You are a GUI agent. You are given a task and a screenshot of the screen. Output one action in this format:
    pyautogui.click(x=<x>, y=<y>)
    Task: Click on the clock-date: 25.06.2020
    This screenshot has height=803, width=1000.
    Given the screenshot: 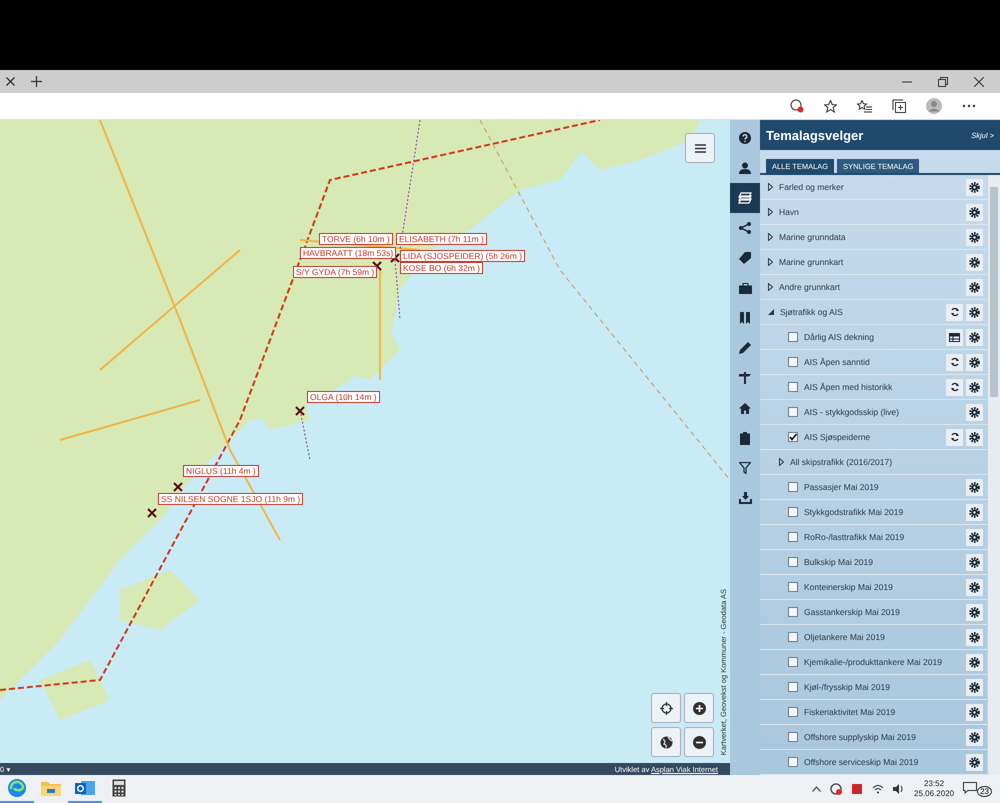 What is the action you would take?
    pyautogui.click(x=934, y=794)
    